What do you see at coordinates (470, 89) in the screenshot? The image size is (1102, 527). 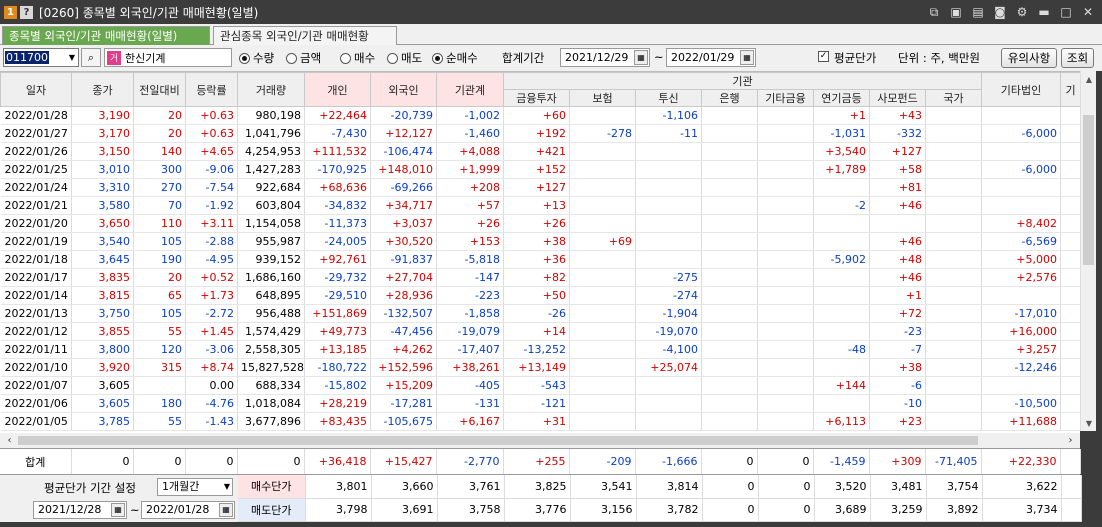 I see `col-header-institution-total: 기관계` at bounding box center [470, 89].